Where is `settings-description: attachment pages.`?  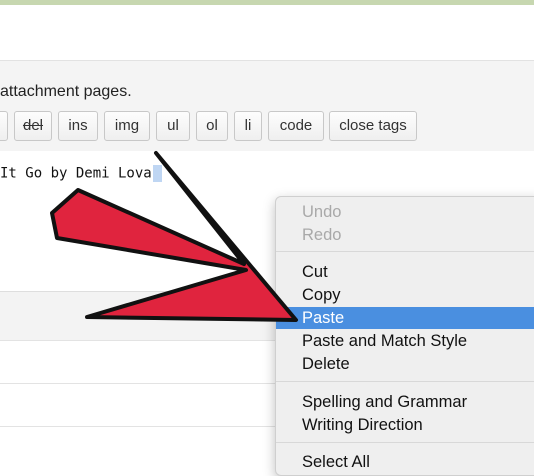
settings-description: attachment pages. is located at coordinates (66, 91).